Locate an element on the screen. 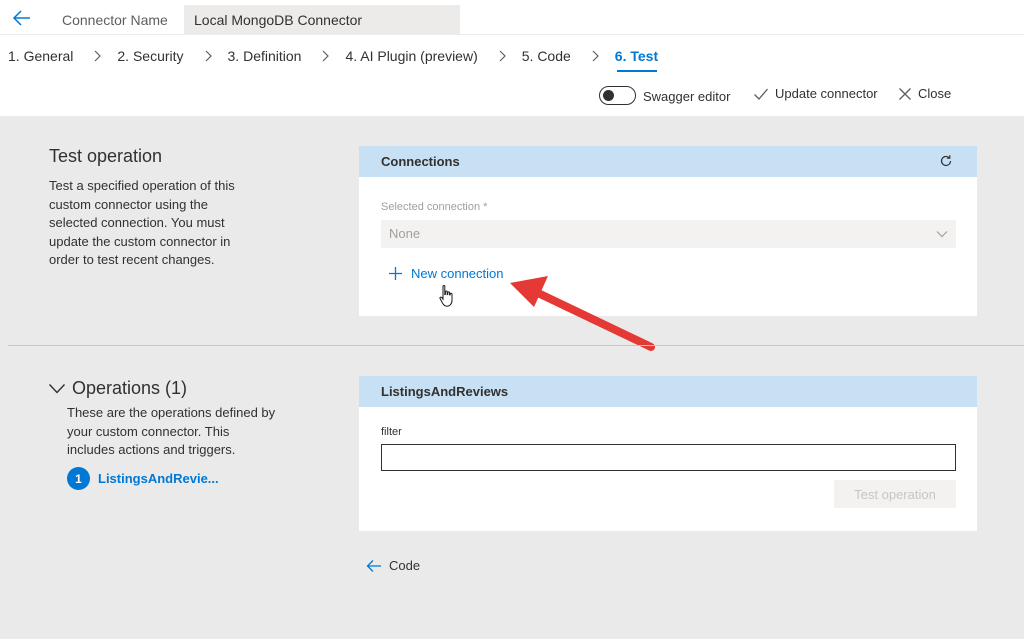  selected-connection-dropdown: None is located at coordinates (668, 234).